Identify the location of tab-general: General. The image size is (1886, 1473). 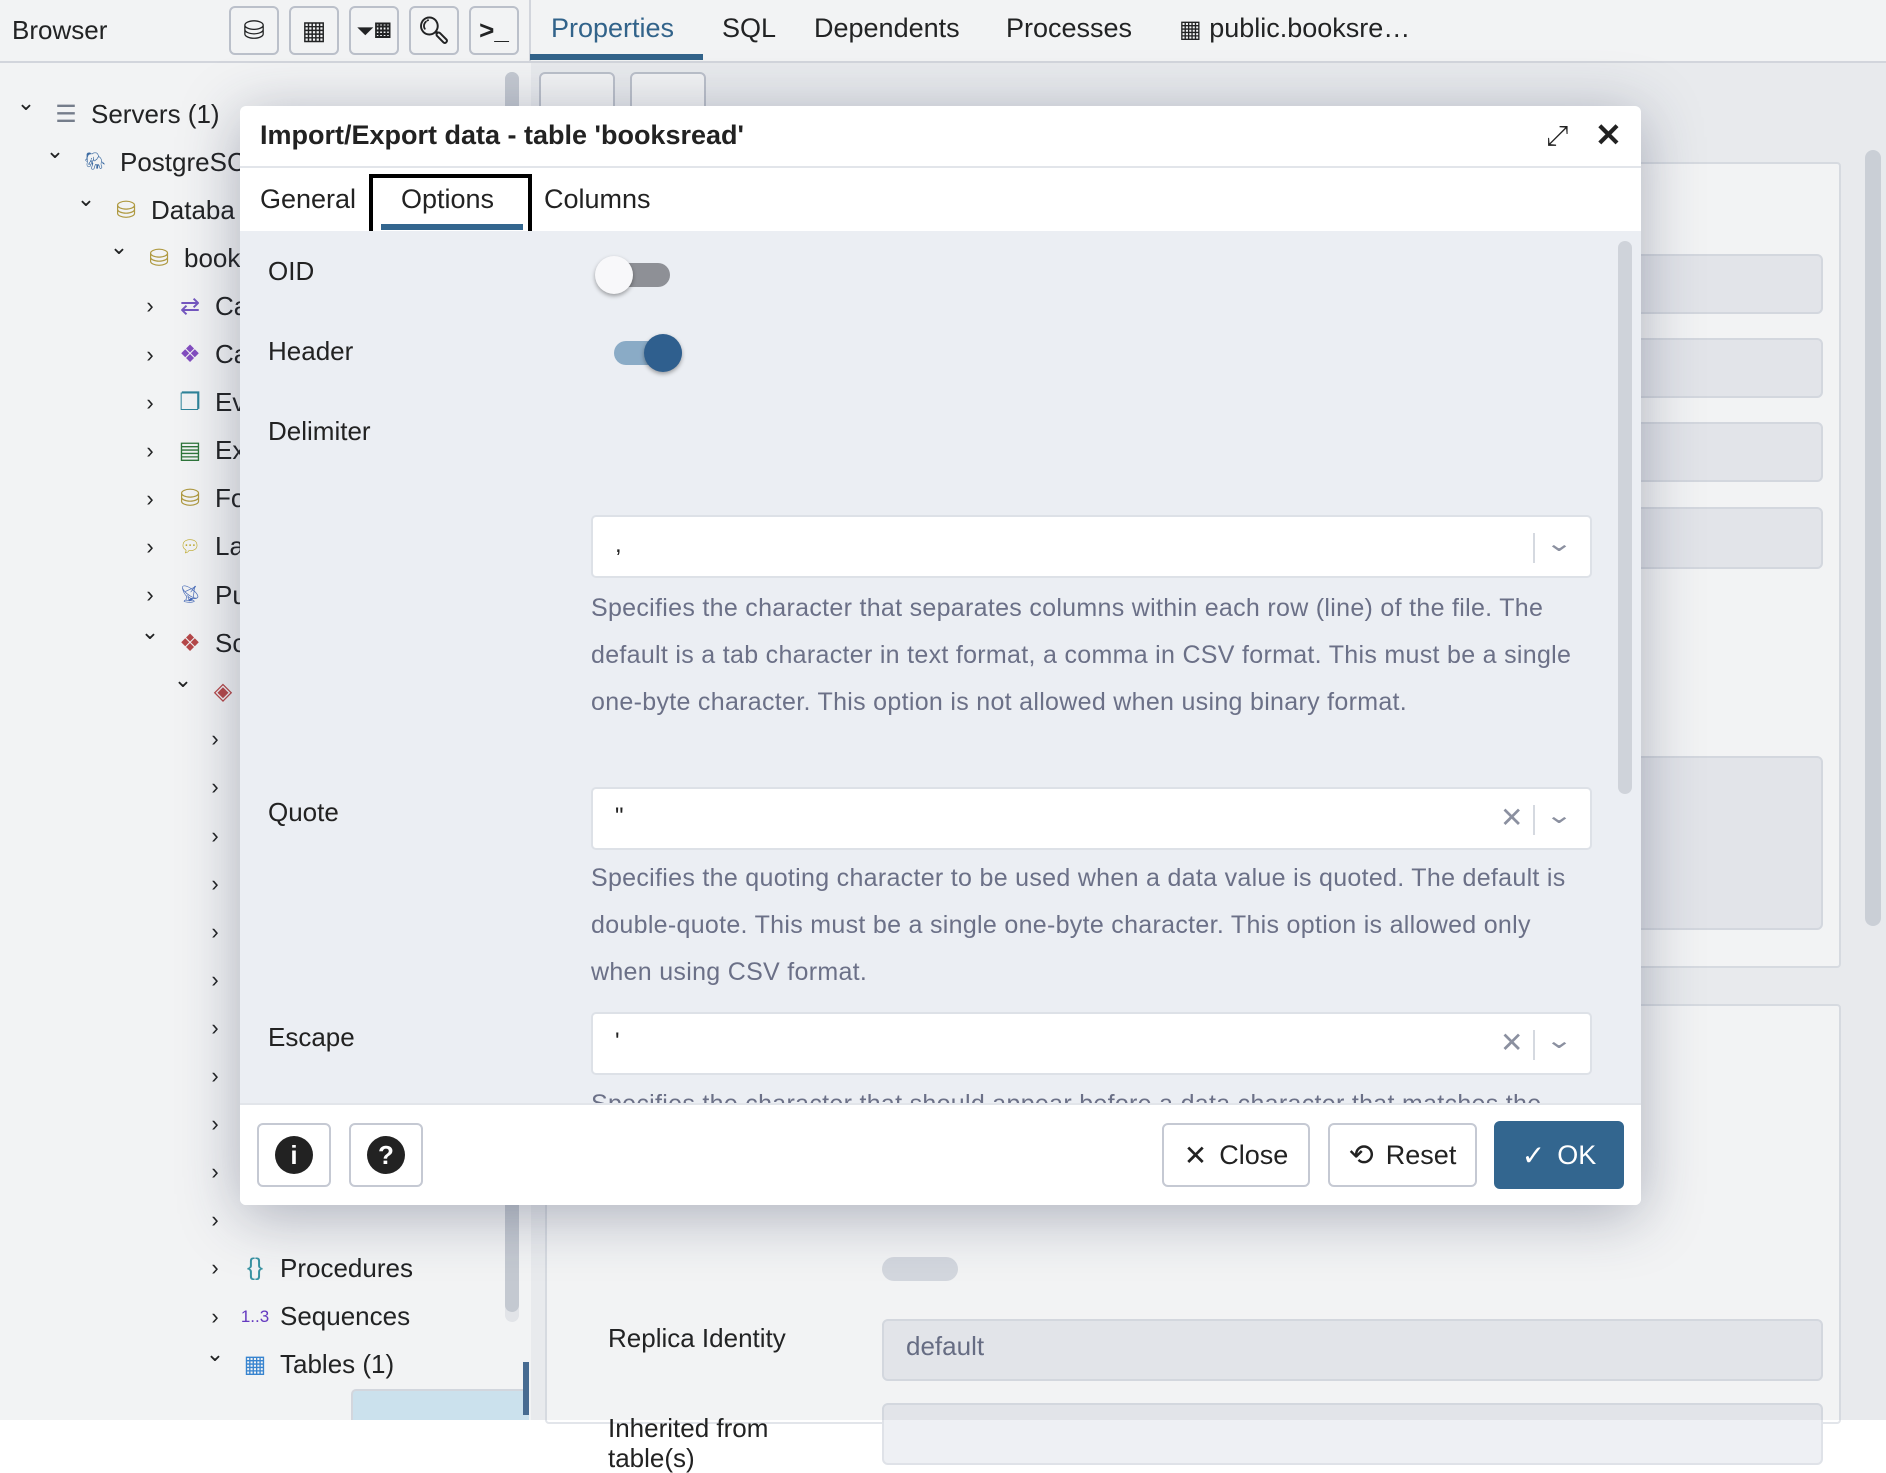
(308, 199).